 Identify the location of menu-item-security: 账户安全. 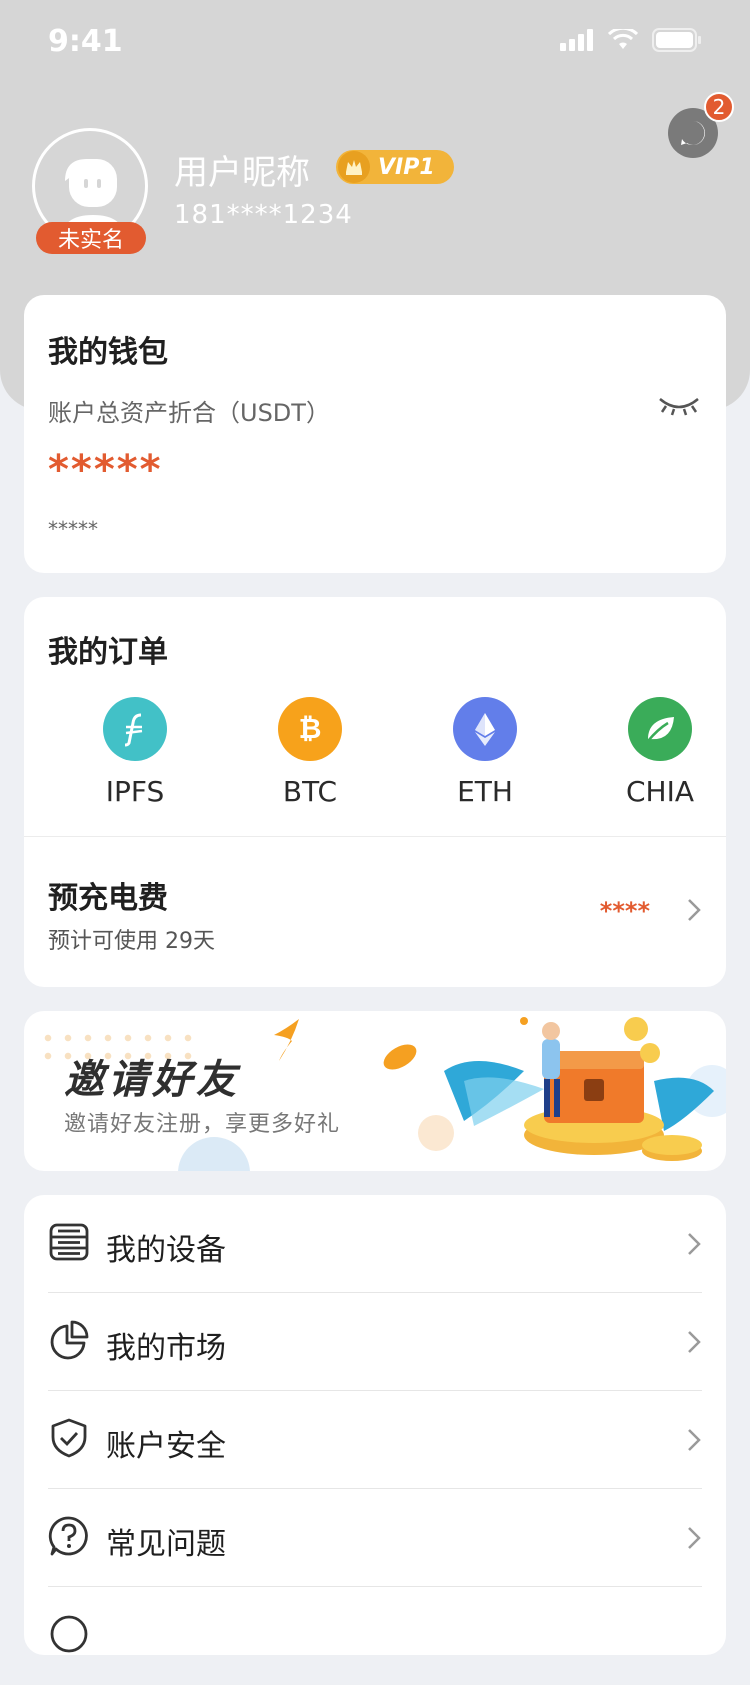
(375, 1440).